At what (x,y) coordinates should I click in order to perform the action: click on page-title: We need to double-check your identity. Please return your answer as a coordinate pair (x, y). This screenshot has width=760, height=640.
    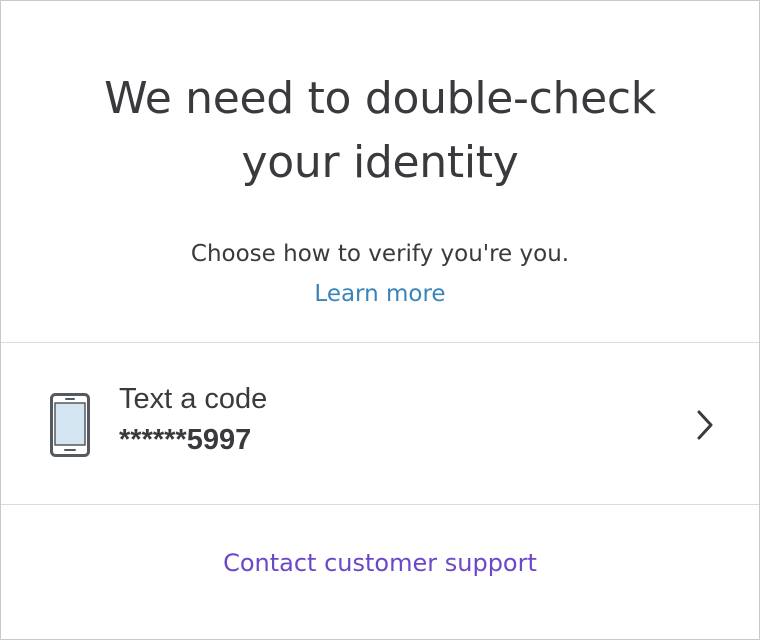
    Looking at the image, I should click on (380, 130).